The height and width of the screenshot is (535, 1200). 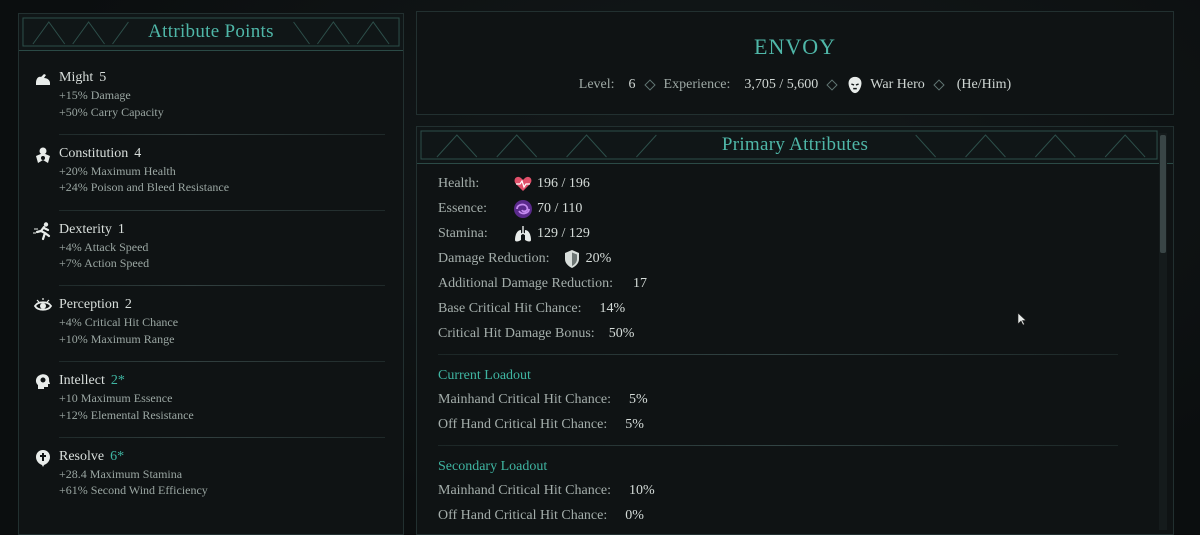 I want to click on stat-health: Health: 196 / 196, so click(x=788, y=183).